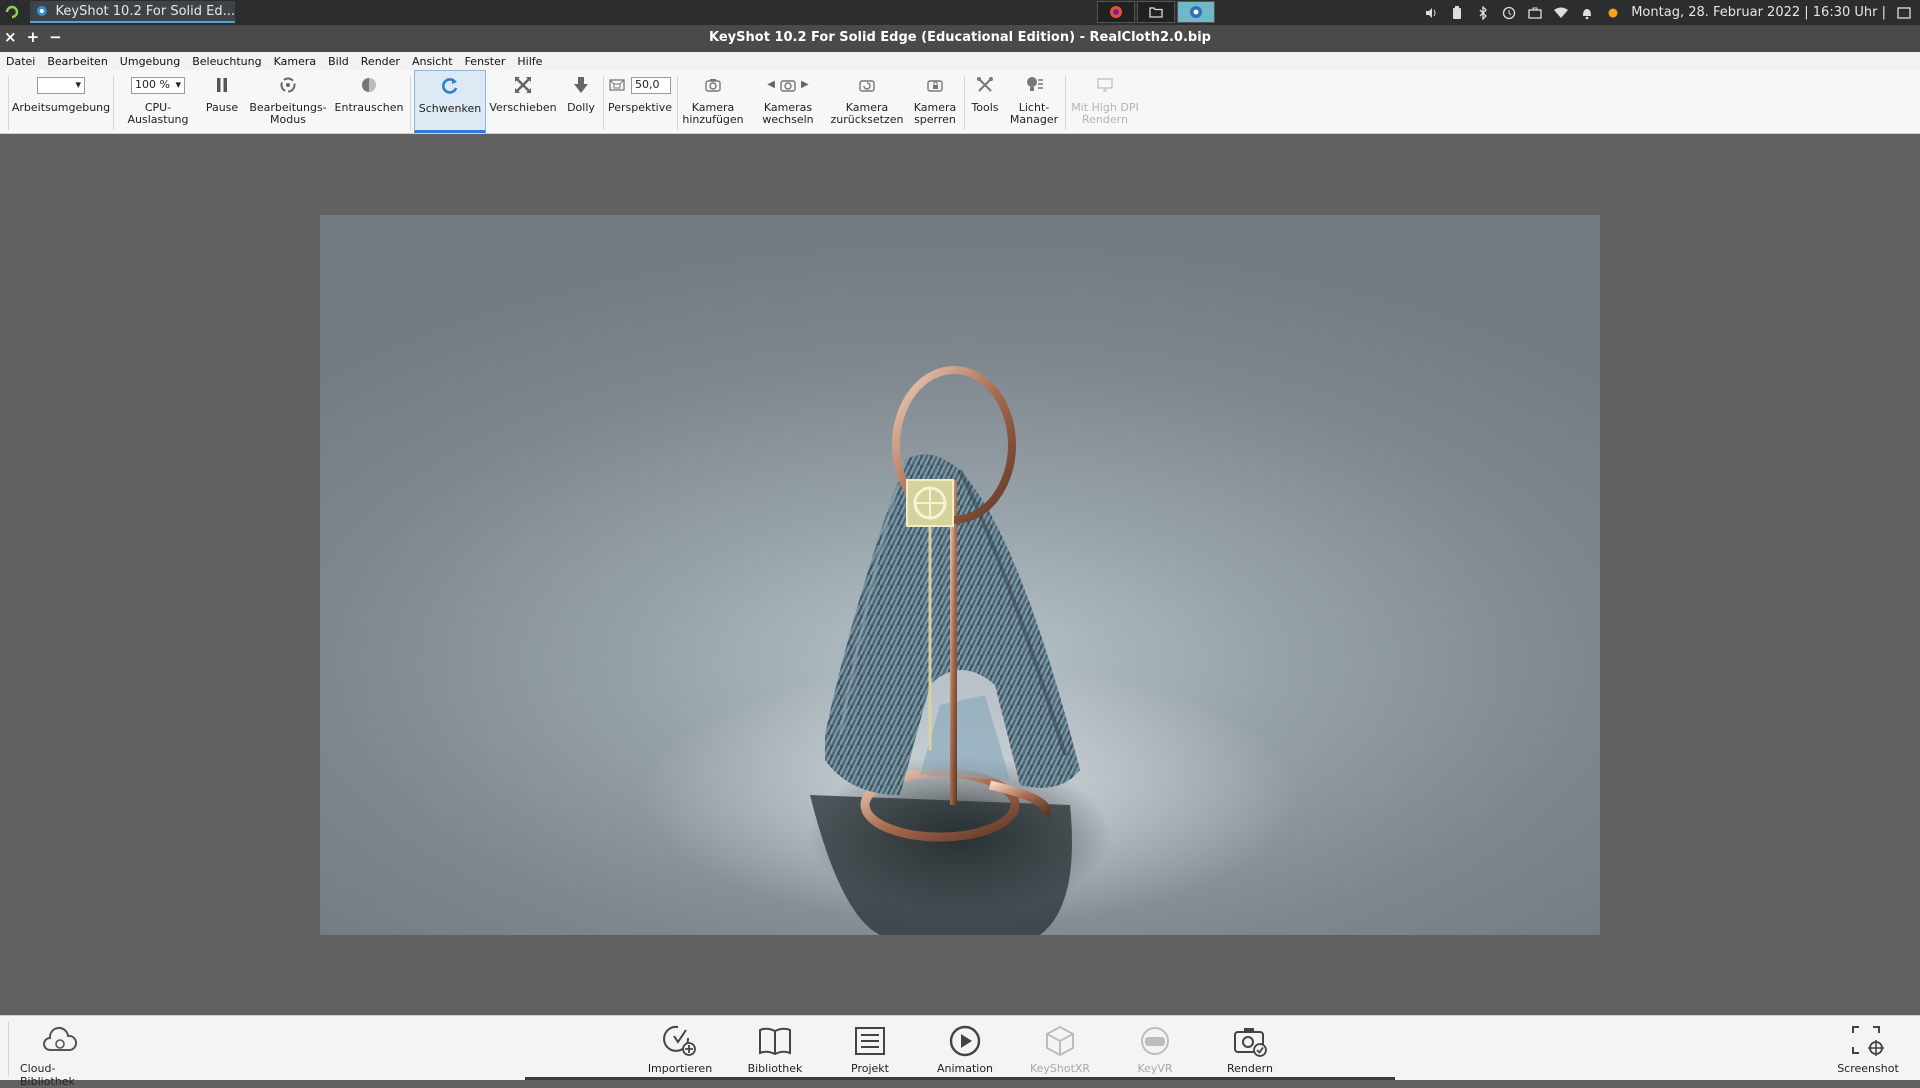 The width and height of the screenshot is (1920, 1088). Describe the element at coordinates (805, 85) in the screenshot. I see `next-camera-icon: ▶` at that location.